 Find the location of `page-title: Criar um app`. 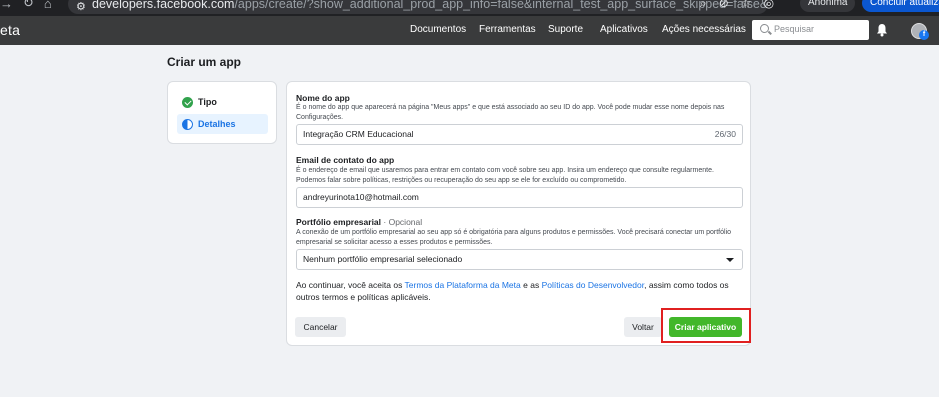

page-title: Criar um app is located at coordinates (204, 62).